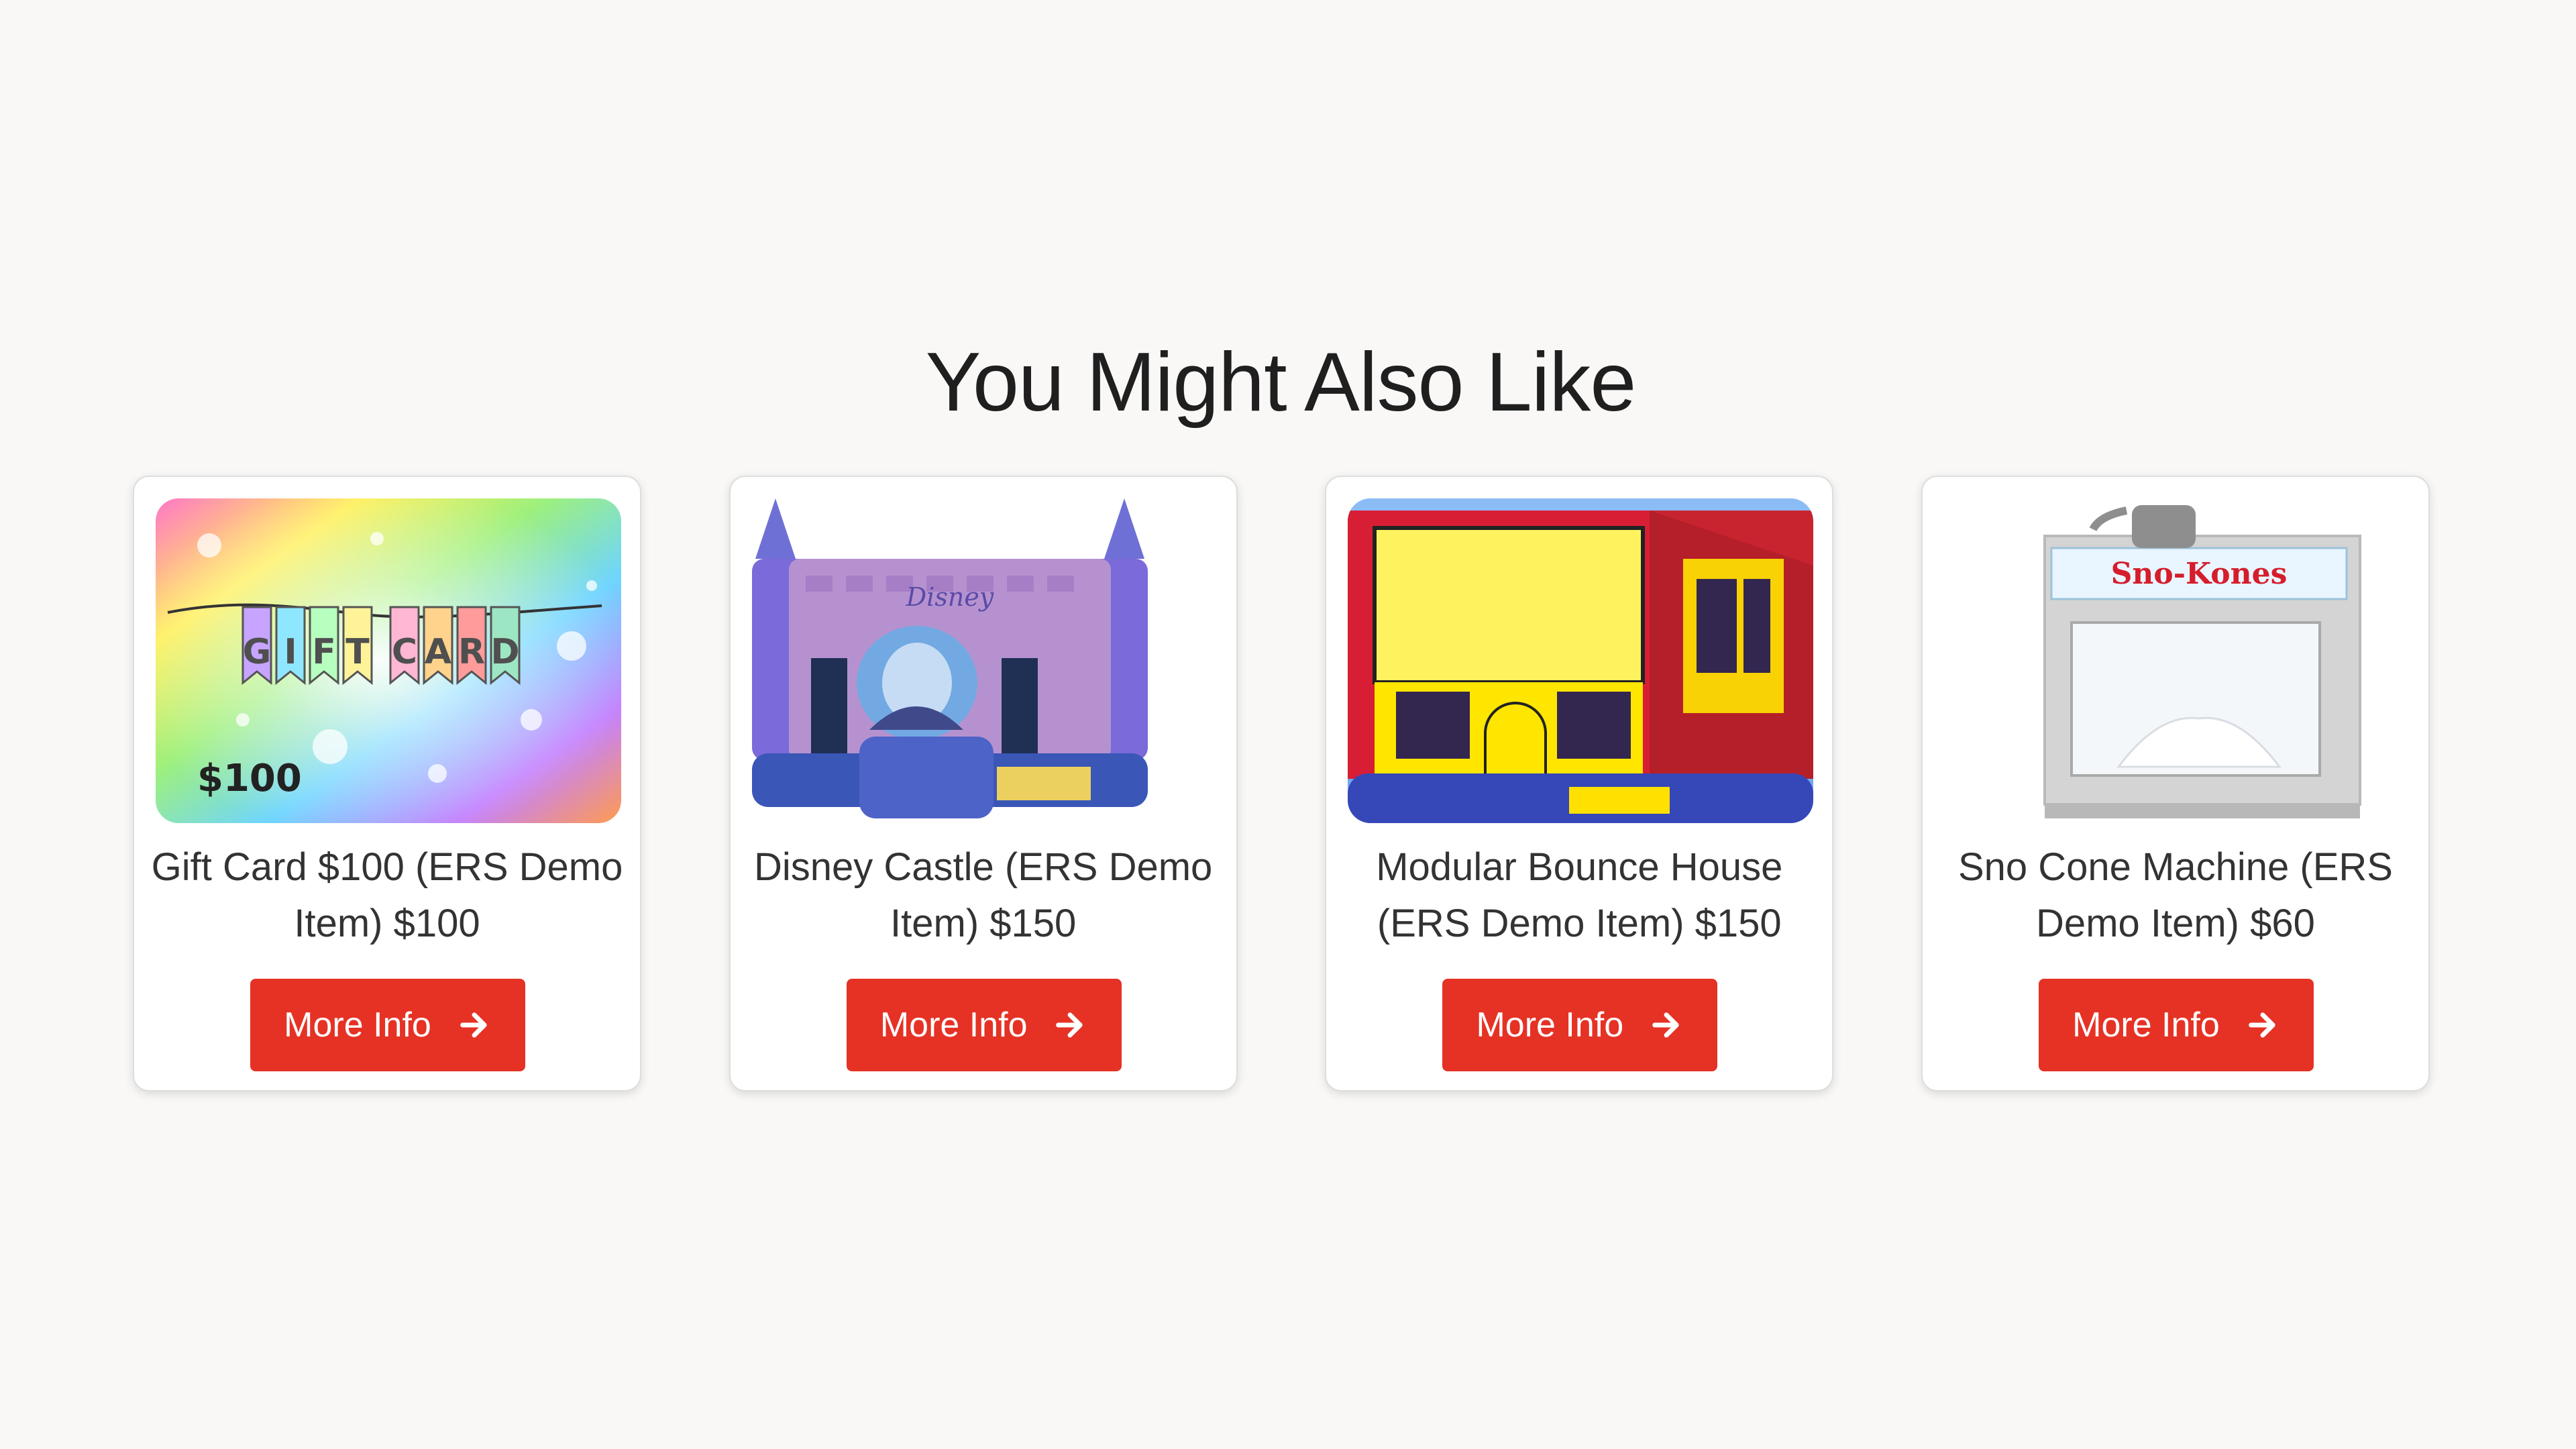 The width and height of the screenshot is (2576, 1449). I want to click on section-title: You Might Also Like, so click(1281, 382).